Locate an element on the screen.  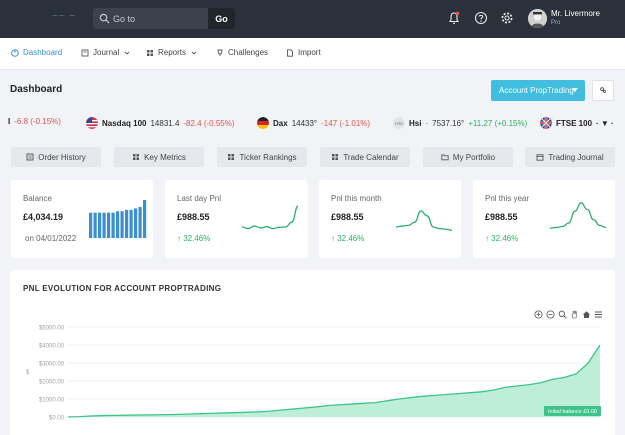
settings-icon is located at coordinates (603, 90).